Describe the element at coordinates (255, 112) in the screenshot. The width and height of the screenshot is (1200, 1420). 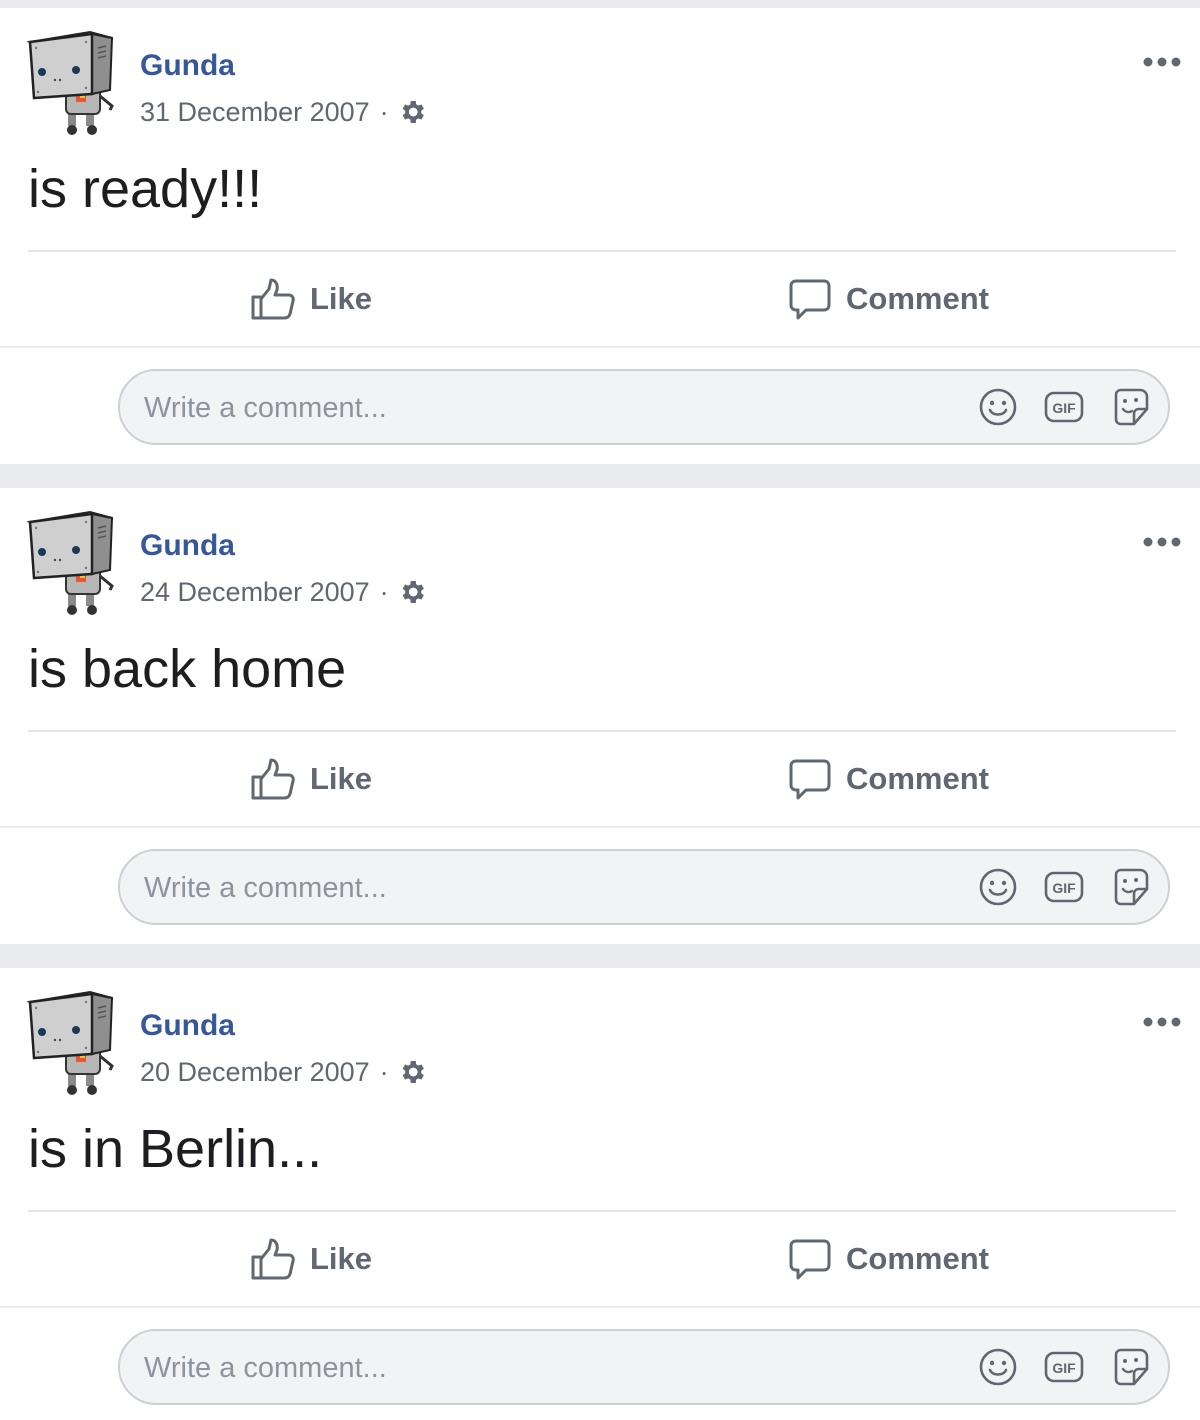
I see `post-date: 31 December 2007` at that location.